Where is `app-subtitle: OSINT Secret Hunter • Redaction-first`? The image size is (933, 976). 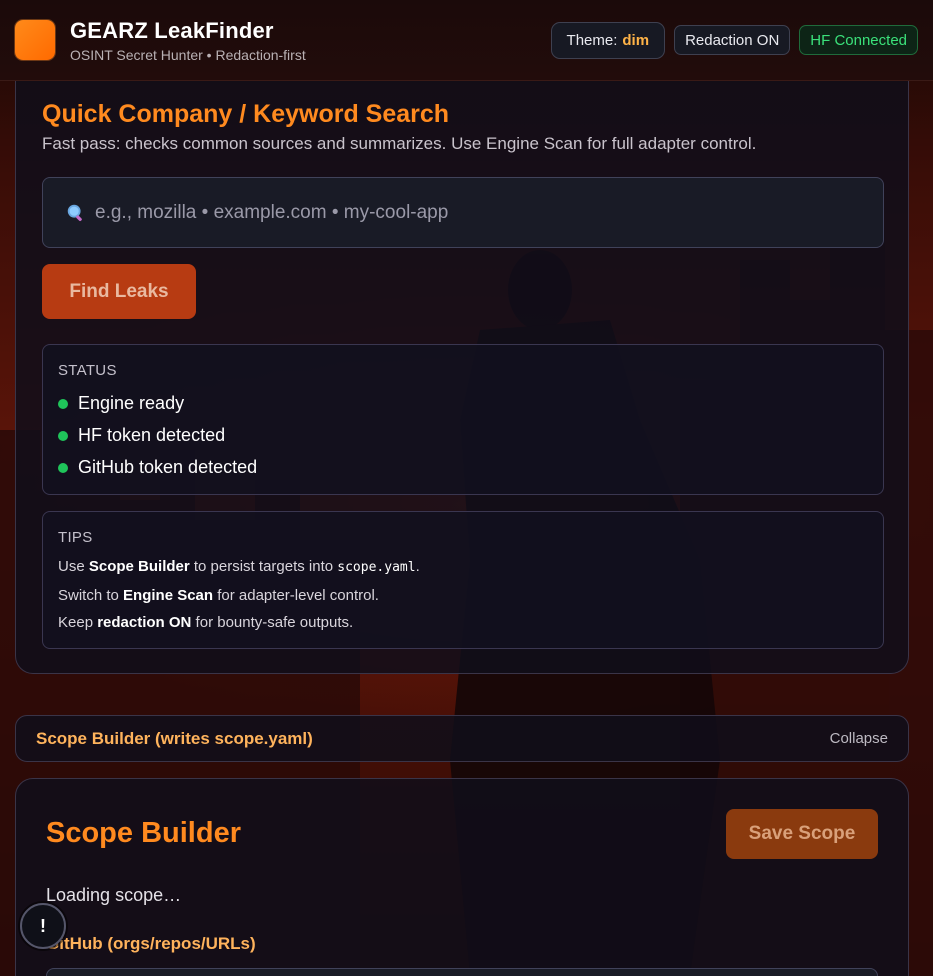 app-subtitle: OSINT Secret Hunter • Redaction-first is located at coordinates (188, 54).